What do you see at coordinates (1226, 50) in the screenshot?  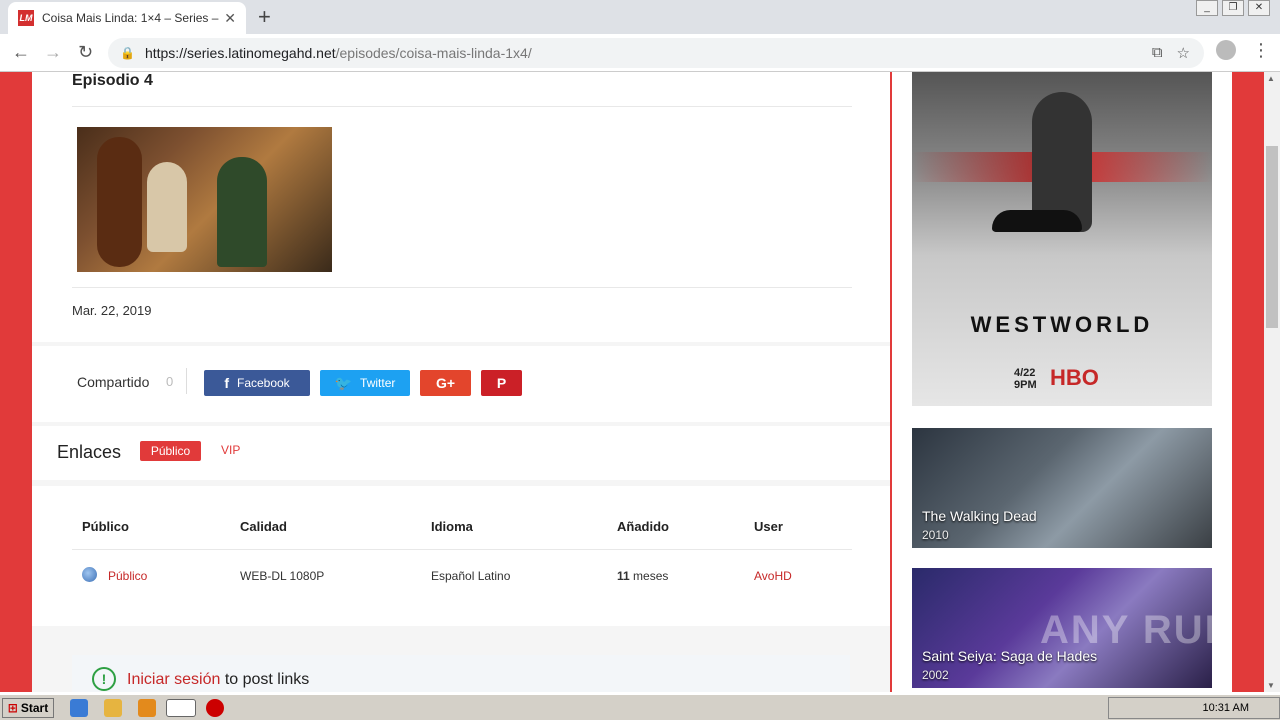 I see `profile-avatar` at bounding box center [1226, 50].